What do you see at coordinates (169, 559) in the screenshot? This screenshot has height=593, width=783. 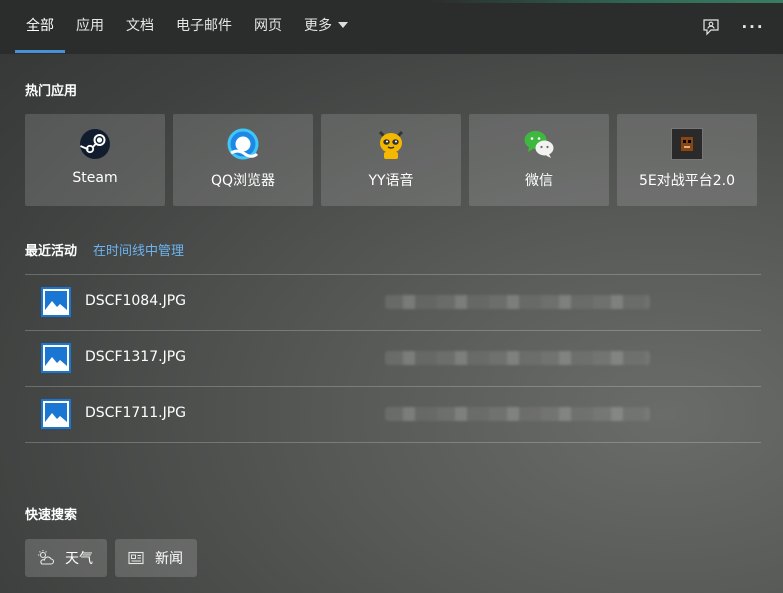 I see `chip-label: 新闻` at bounding box center [169, 559].